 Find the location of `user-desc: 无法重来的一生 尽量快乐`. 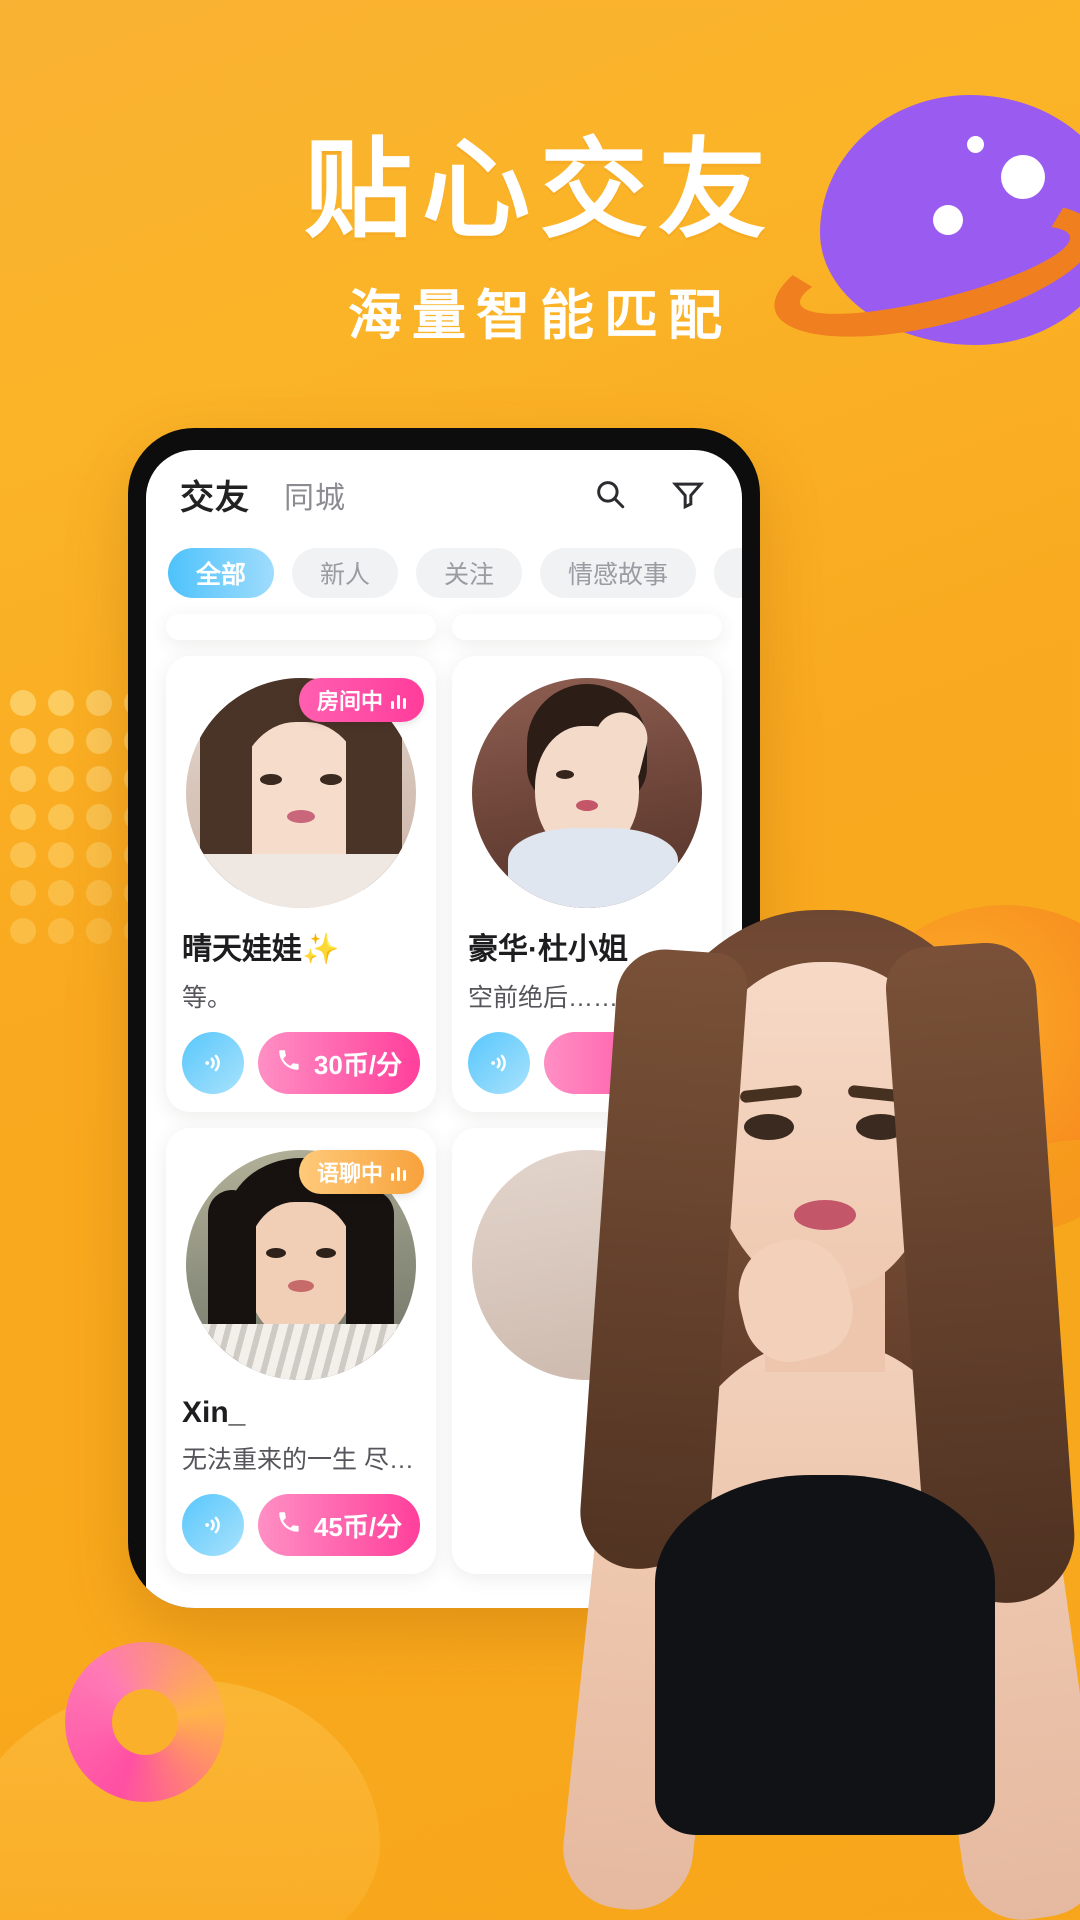

user-desc: 无法重来的一生 尽量快乐 is located at coordinates (301, 1460).